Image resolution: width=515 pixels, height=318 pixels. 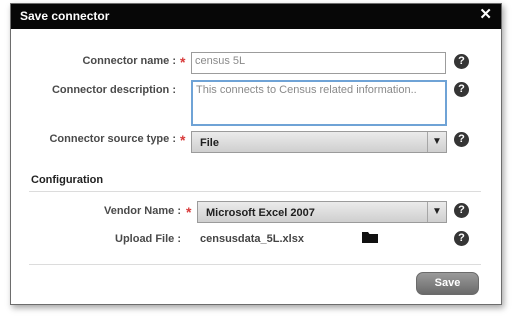 I want to click on folder-icon, so click(x=370, y=237).